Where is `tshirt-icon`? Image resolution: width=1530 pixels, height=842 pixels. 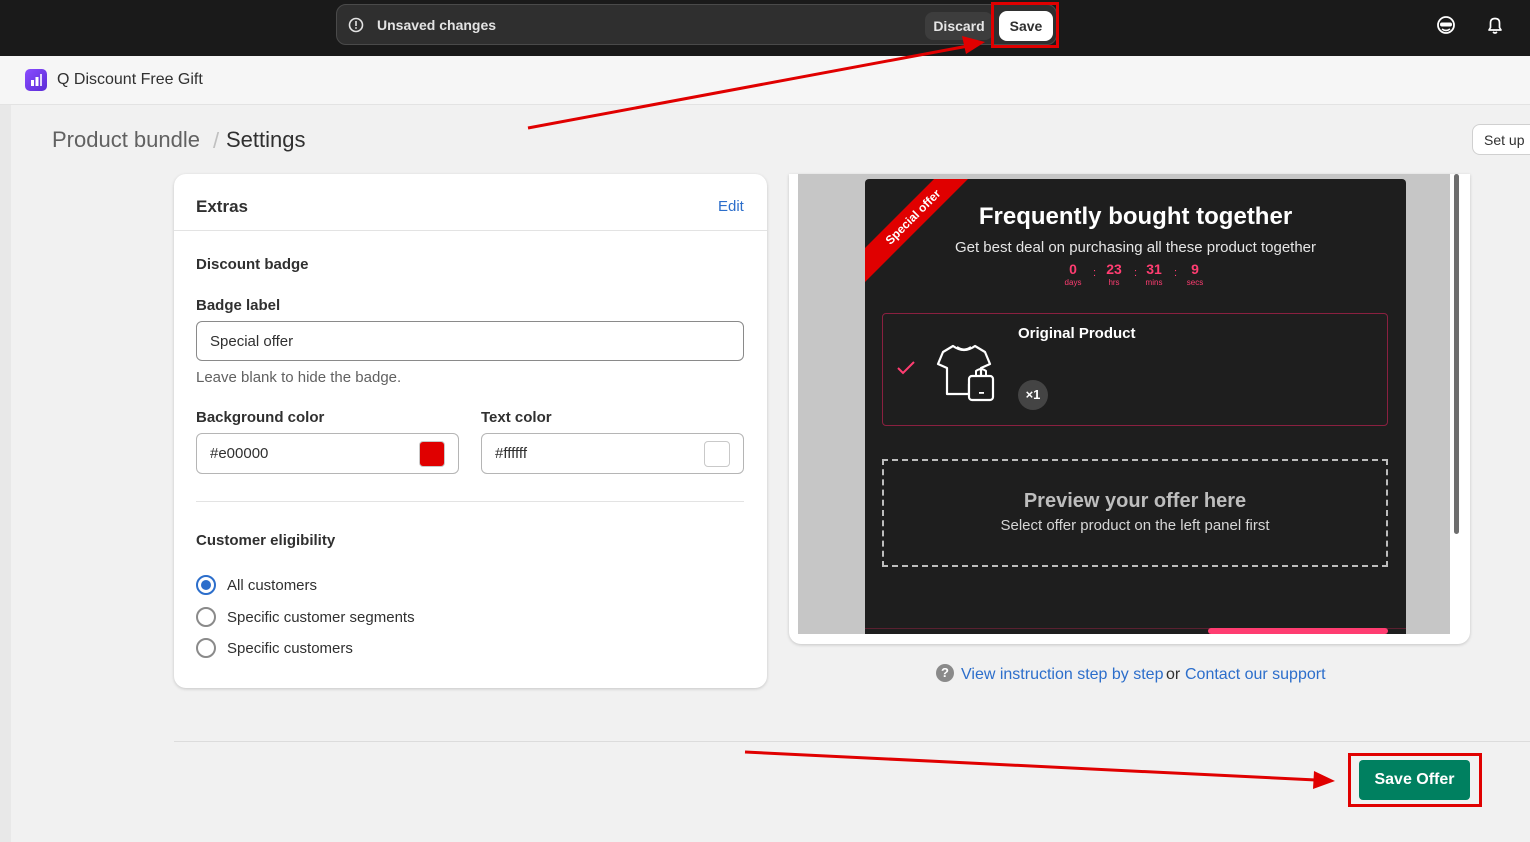
tshirt-icon is located at coordinates (965, 373).